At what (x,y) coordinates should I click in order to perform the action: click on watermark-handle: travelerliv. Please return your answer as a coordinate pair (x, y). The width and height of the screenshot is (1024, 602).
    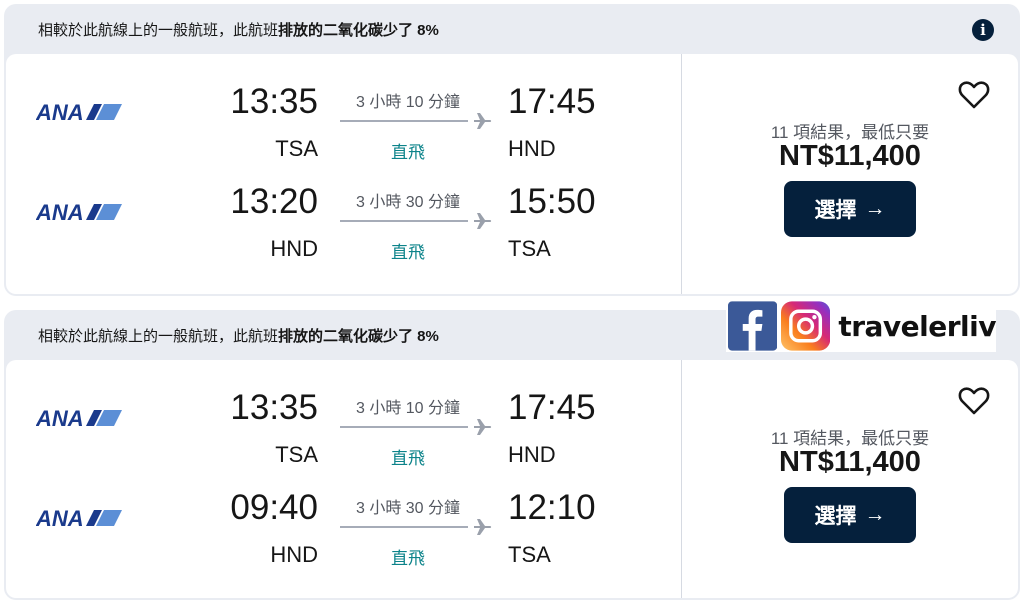
    Looking at the image, I should click on (917, 326).